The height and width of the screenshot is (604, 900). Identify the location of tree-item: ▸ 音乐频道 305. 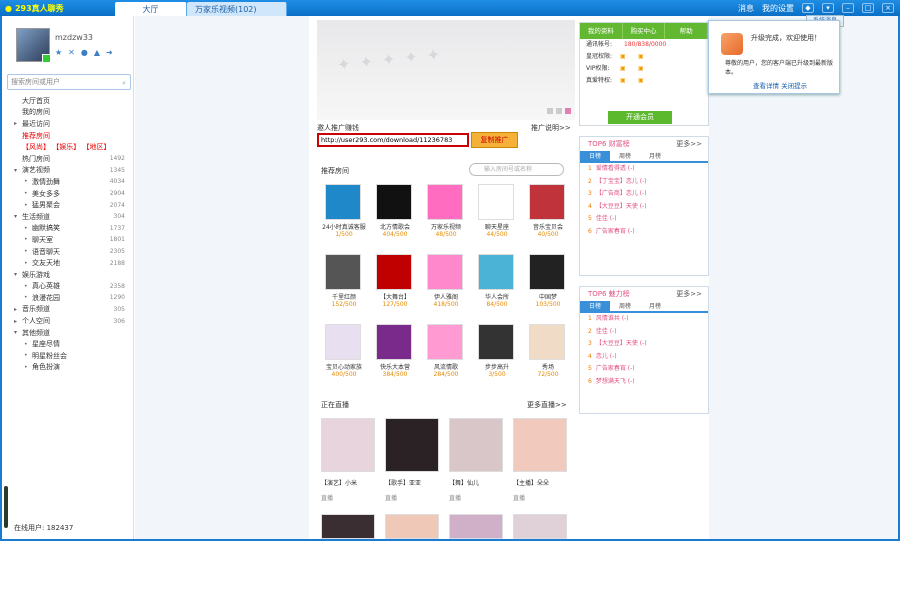
(67, 310).